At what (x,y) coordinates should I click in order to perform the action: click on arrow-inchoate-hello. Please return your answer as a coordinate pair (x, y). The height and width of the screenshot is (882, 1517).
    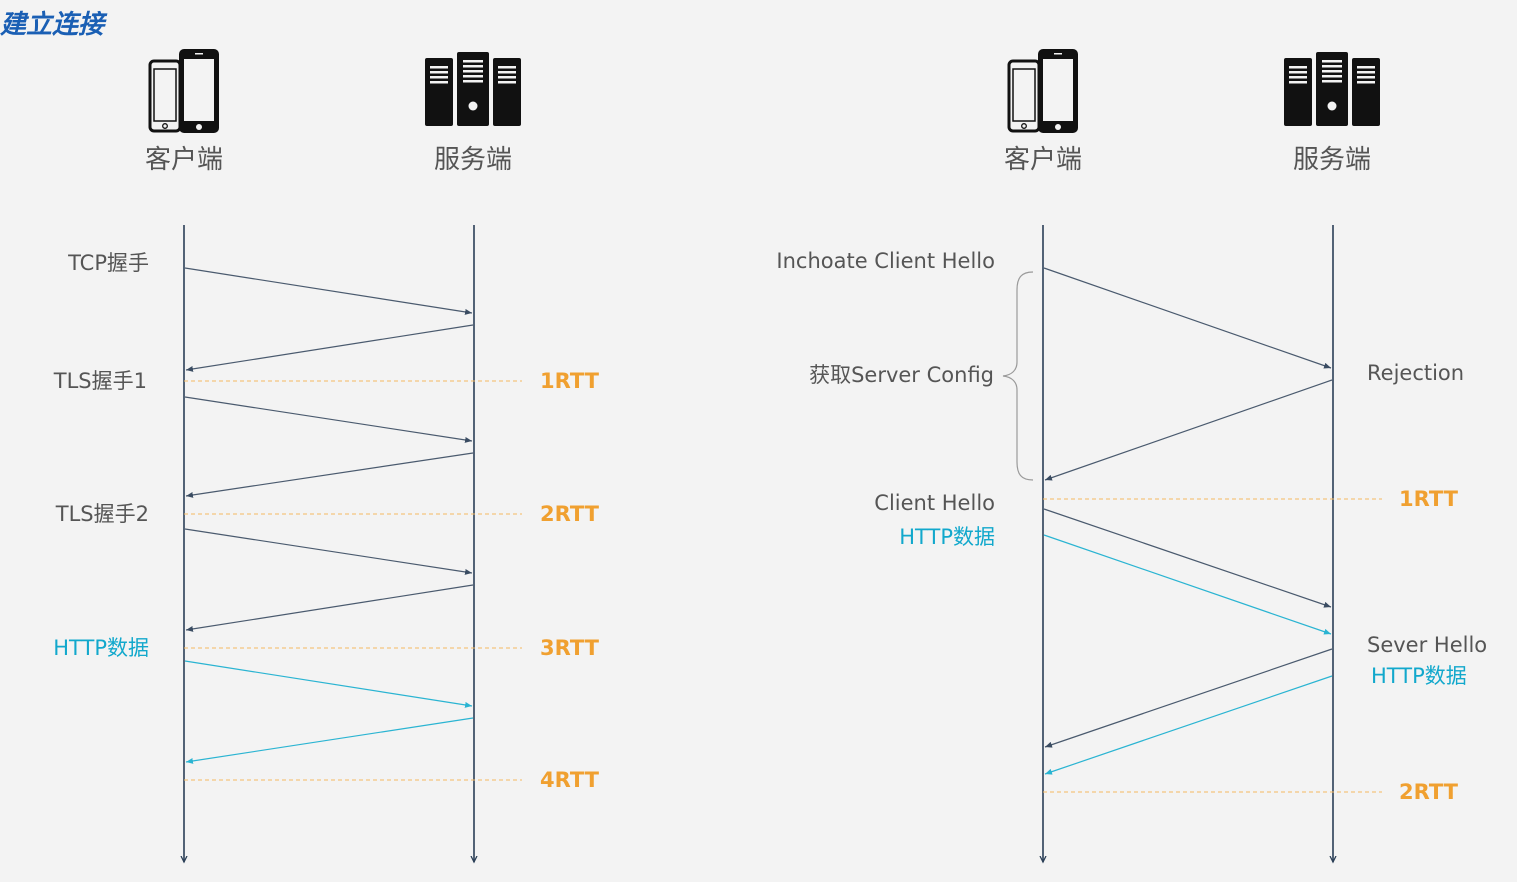
    Looking at the image, I should click on (1187, 318).